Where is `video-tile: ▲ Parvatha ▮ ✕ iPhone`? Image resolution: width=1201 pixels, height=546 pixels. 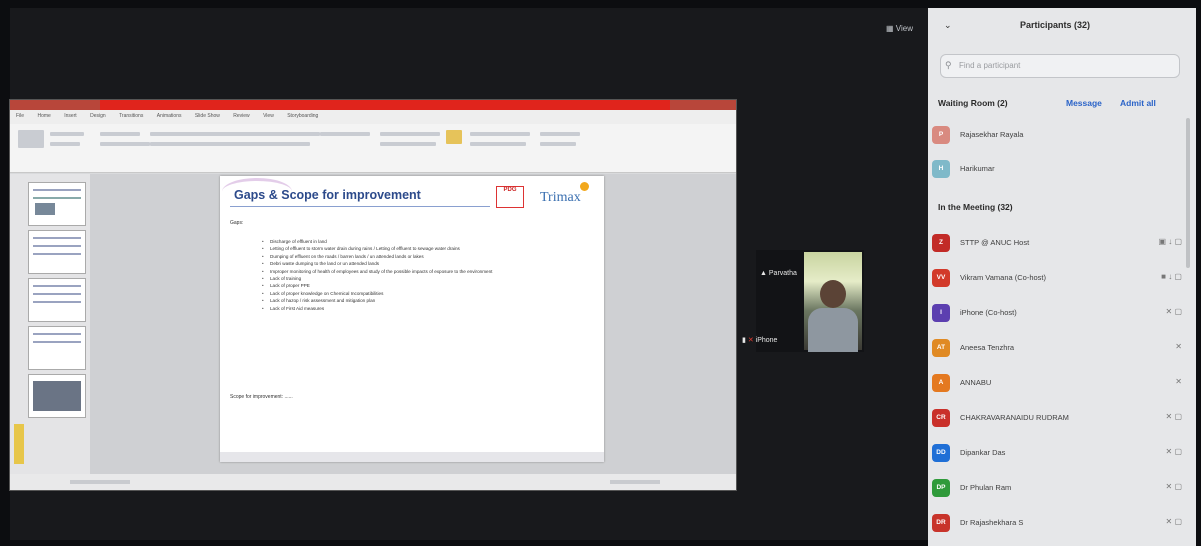 video-tile: ▲ Parvatha ▮ ✕ iPhone is located at coordinates (803, 301).